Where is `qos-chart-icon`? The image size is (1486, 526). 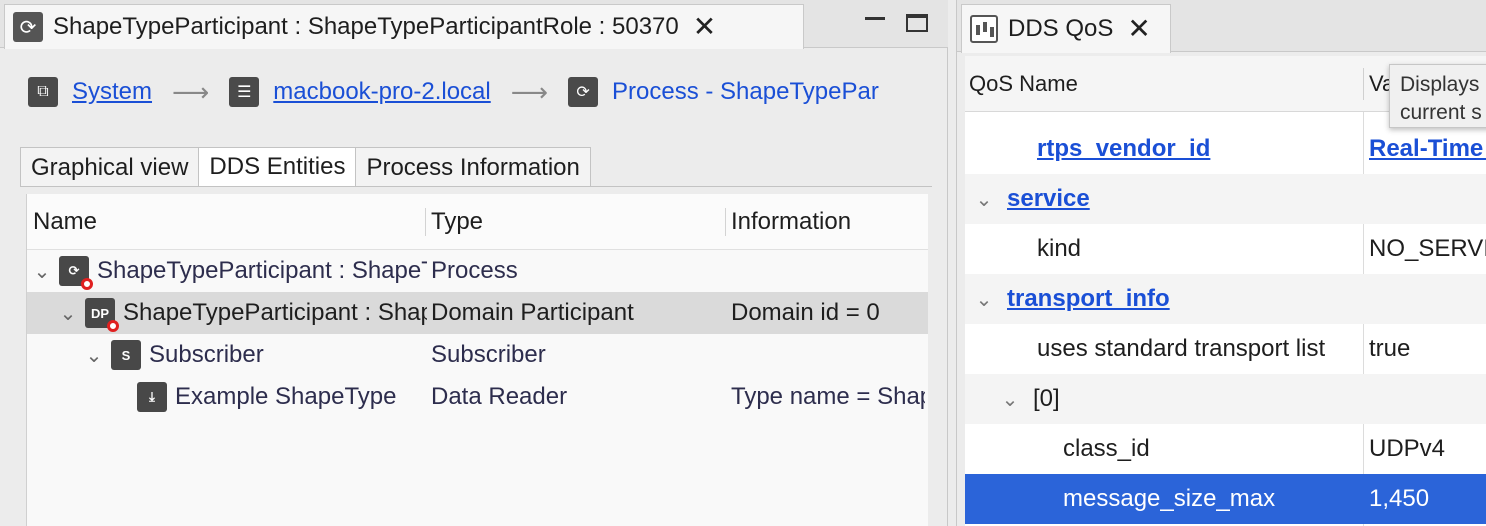
qos-chart-icon is located at coordinates (984, 29).